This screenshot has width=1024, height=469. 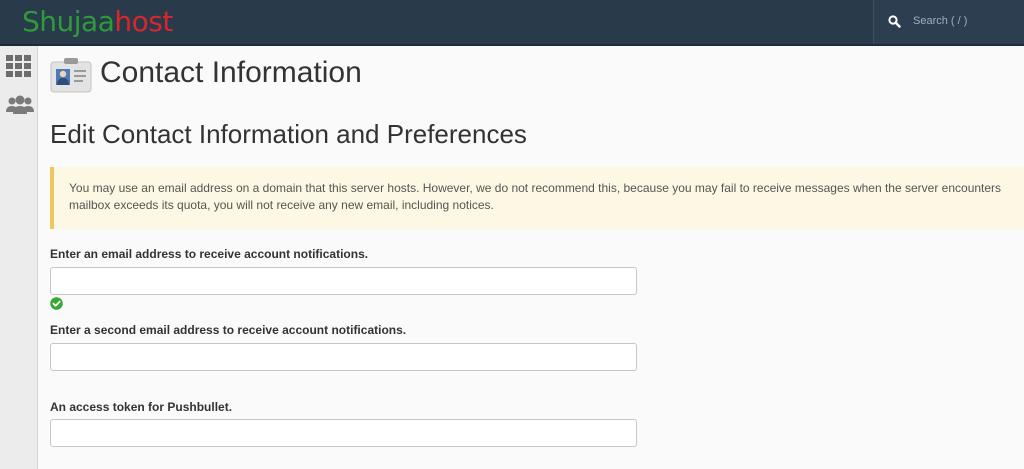 What do you see at coordinates (71, 76) in the screenshot?
I see `contact-card-icon` at bounding box center [71, 76].